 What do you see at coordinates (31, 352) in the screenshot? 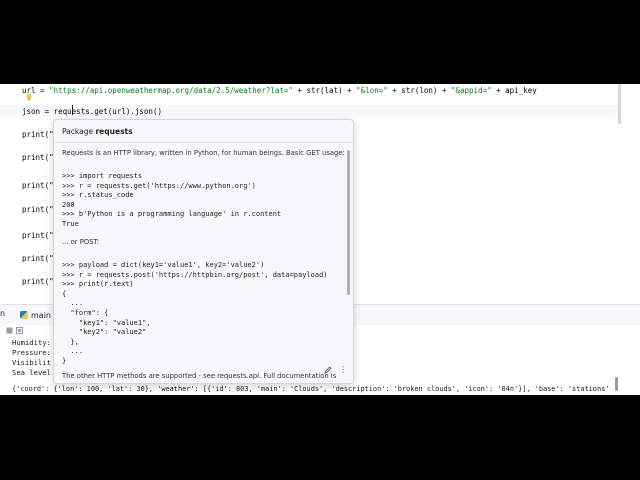
I see `console-line: Pressure:` at bounding box center [31, 352].